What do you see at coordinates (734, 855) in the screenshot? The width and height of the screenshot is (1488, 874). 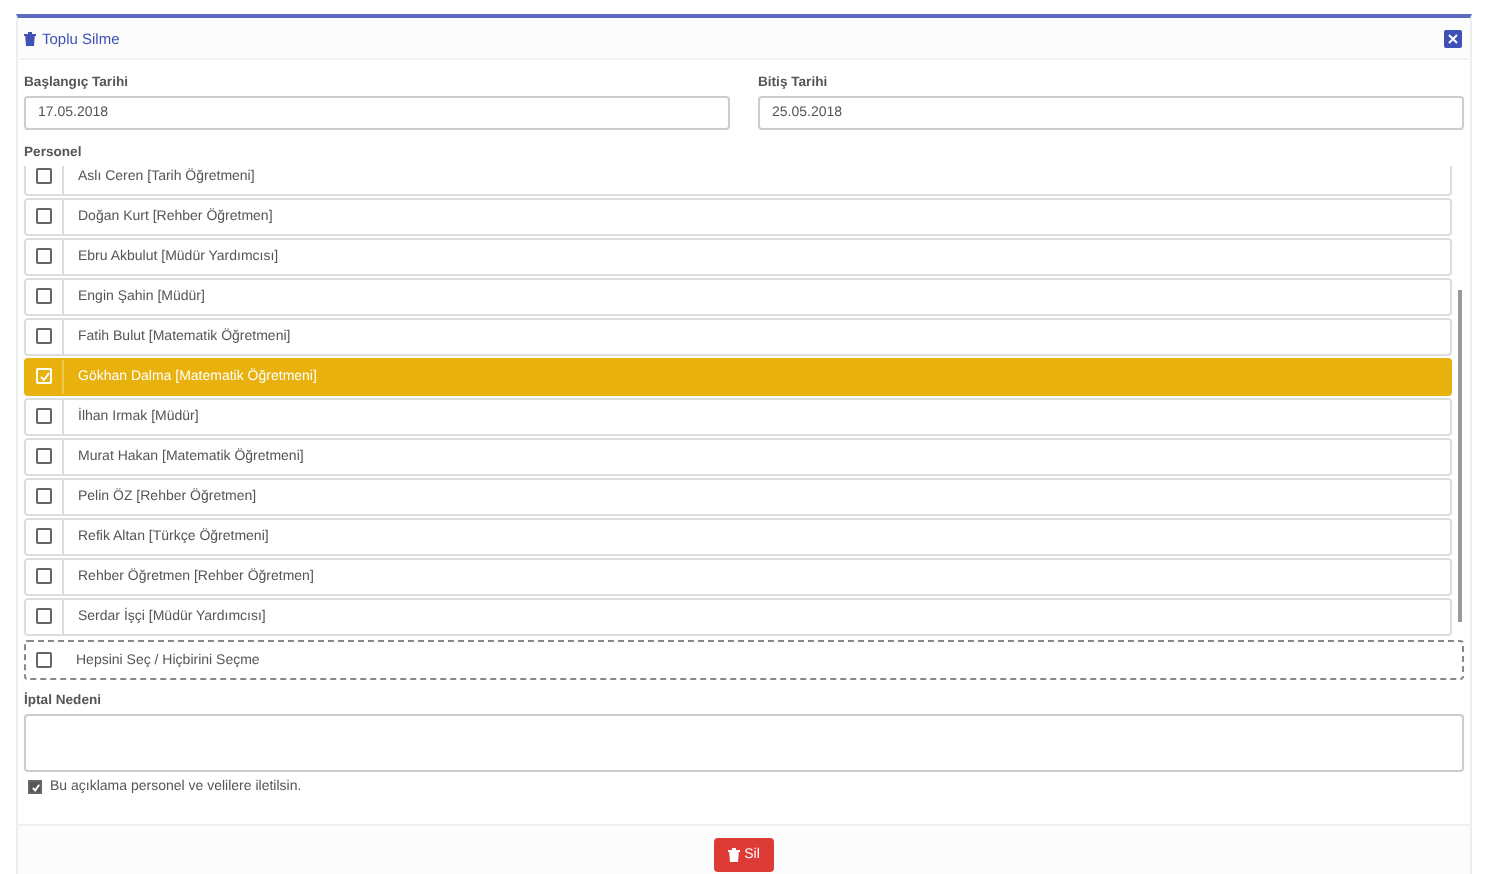 I see `trash-icon` at bounding box center [734, 855].